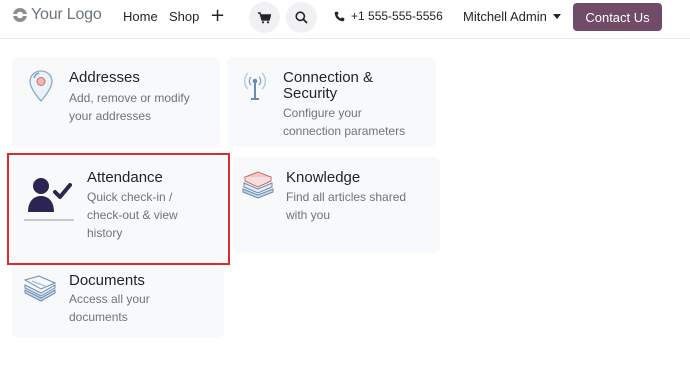 Image resolution: width=690 pixels, height=368 pixels. I want to click on cart-icon, so click(264, 17).